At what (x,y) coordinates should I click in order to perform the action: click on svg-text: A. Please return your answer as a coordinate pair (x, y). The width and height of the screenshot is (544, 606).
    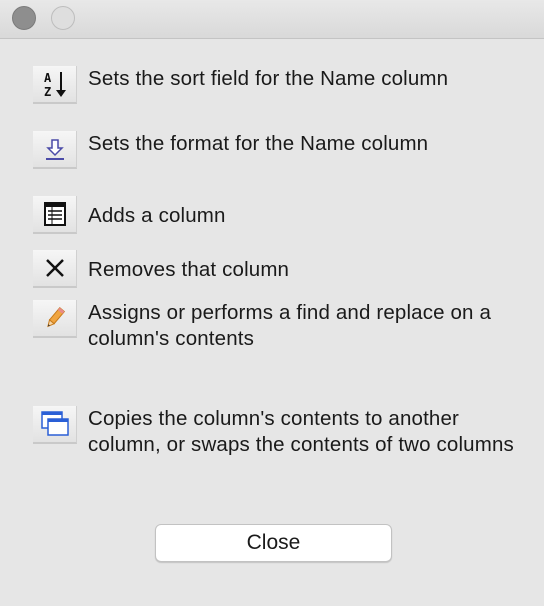
    Looking at the image, I should click on (48, 78).